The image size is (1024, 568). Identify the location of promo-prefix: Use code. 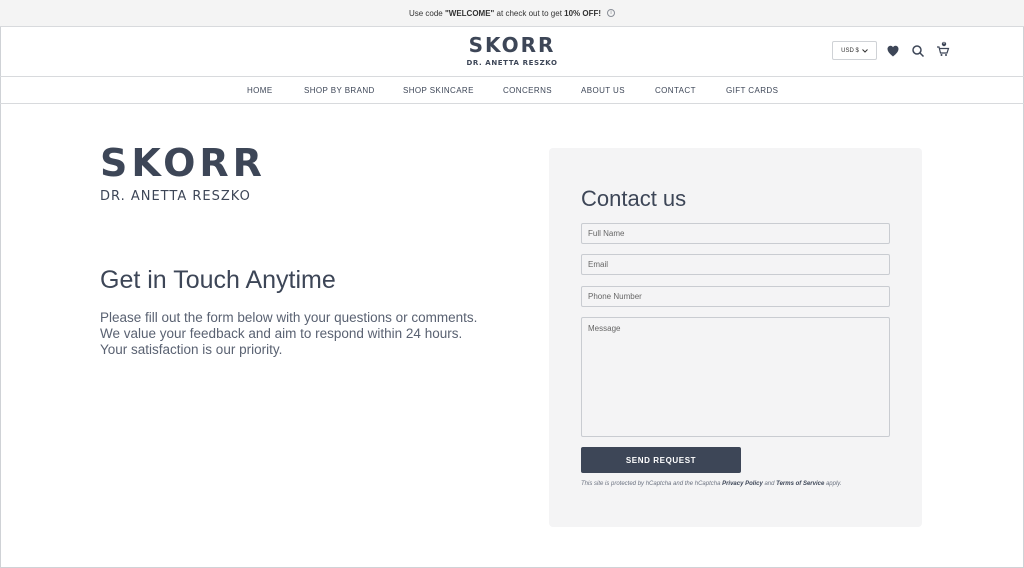
(426, 13).